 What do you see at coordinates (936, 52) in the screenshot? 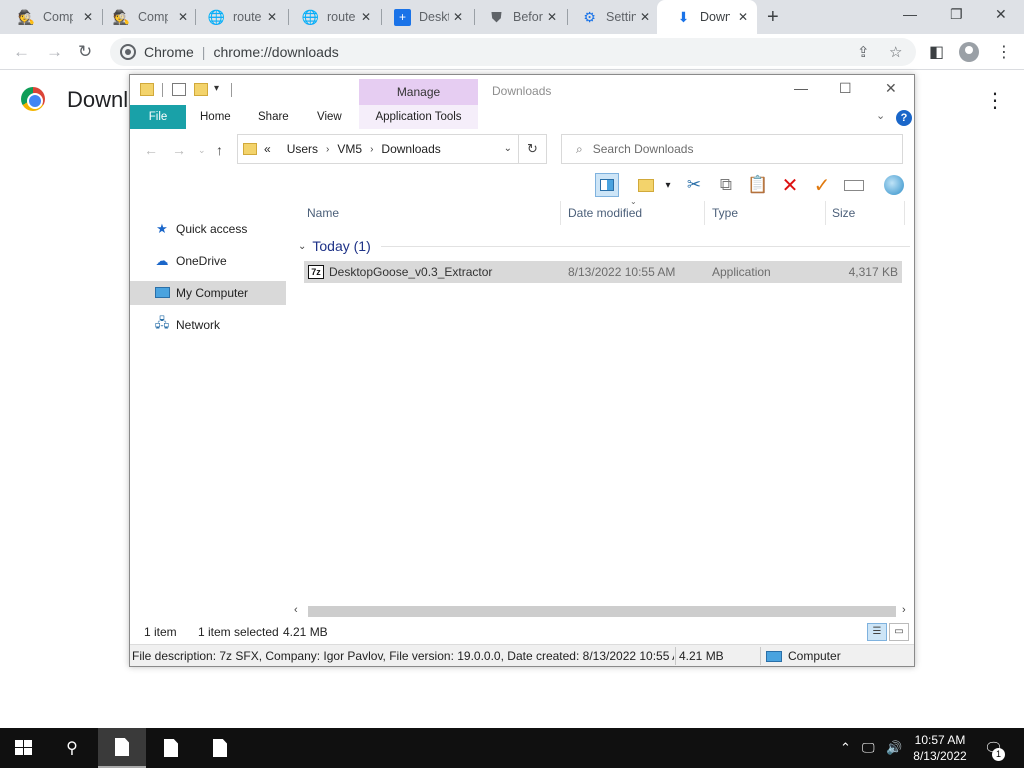
I see `side-panel-icon: ◧` at bounding box center [936, 52].